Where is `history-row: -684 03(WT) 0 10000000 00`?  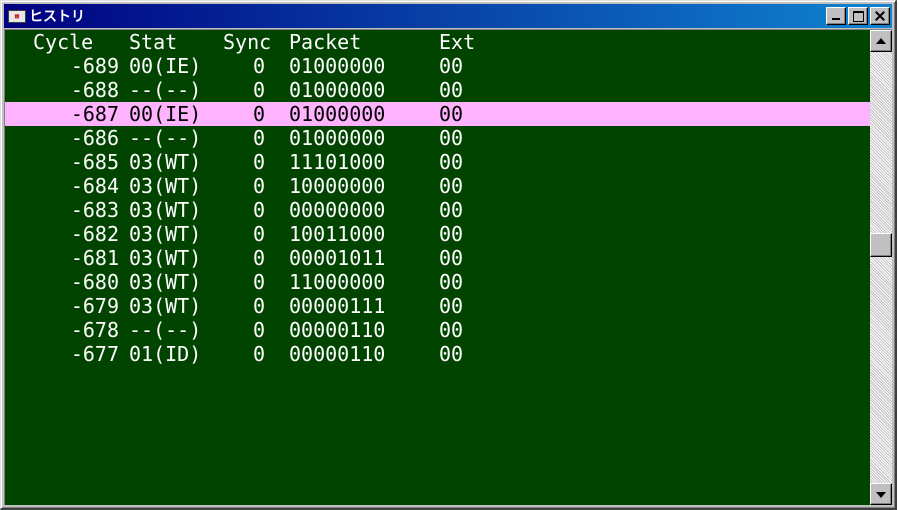
history-row: -684 03(WT) 0 10000000 00 is located at coordinates (437, 186).